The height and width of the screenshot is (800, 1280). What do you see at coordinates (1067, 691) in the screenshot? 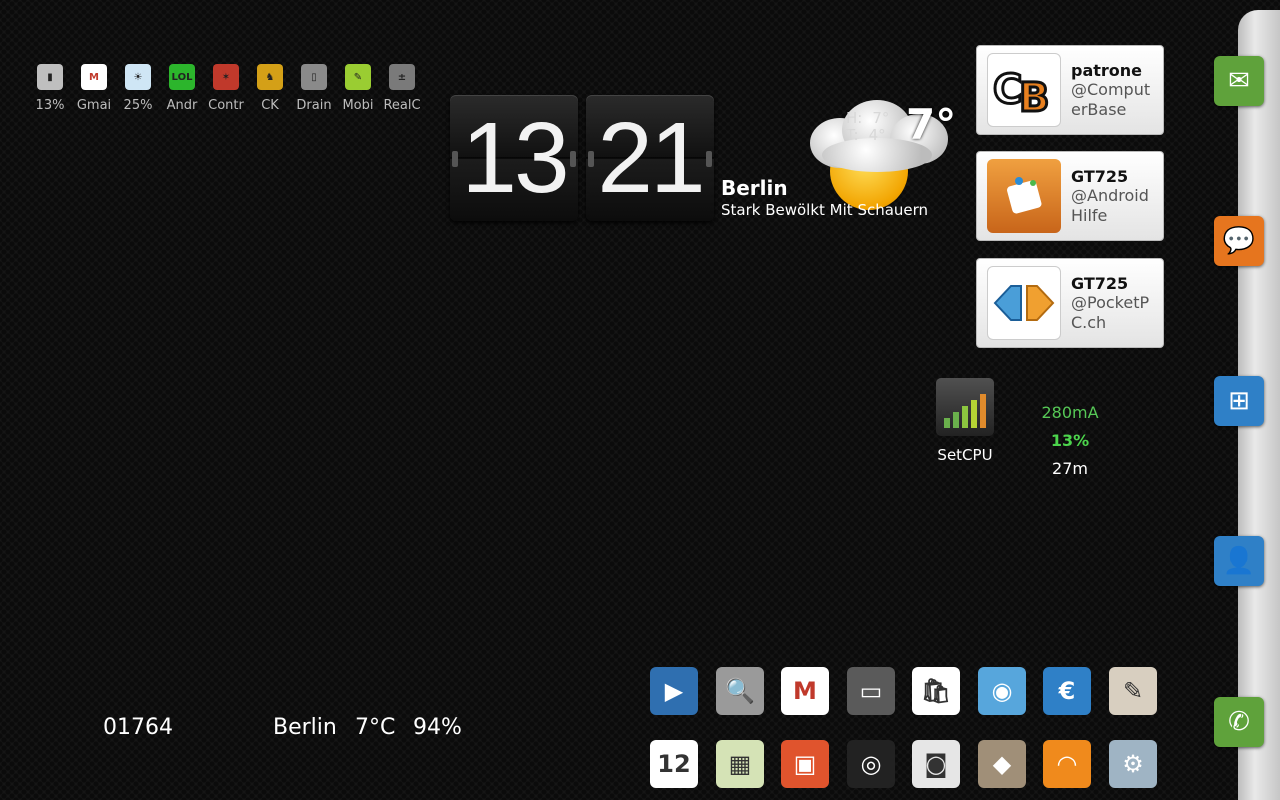
I see `finance-icon: €` at bounding box center [1067, 691].